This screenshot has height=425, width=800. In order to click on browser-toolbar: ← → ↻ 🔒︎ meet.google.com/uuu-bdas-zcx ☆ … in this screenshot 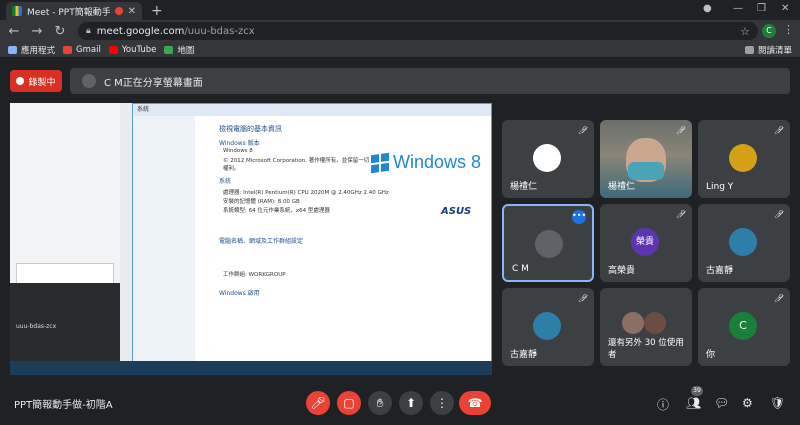, I will do `click(400, 31)`.